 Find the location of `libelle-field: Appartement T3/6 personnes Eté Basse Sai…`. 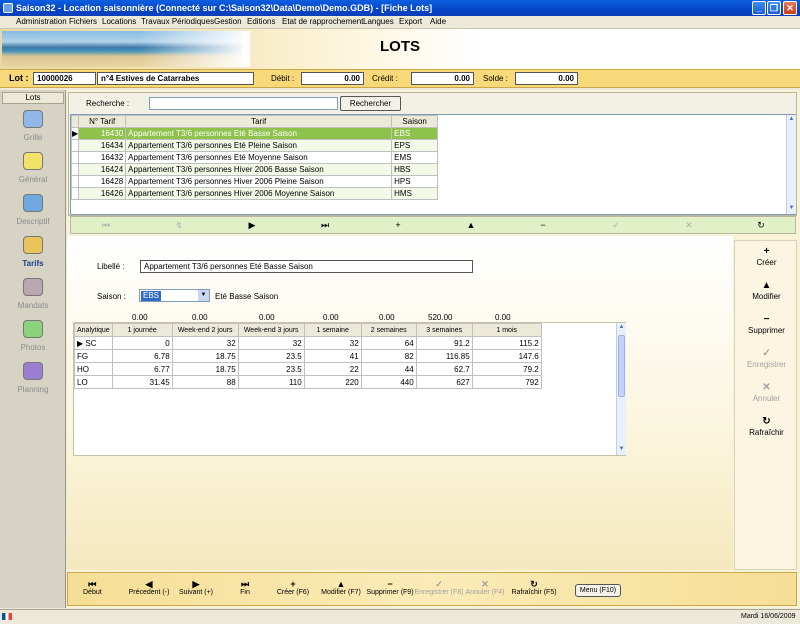

libelle-field: Appartement T3/6 personnes Eté Basse Sai… is located at coordinates (306, 266).